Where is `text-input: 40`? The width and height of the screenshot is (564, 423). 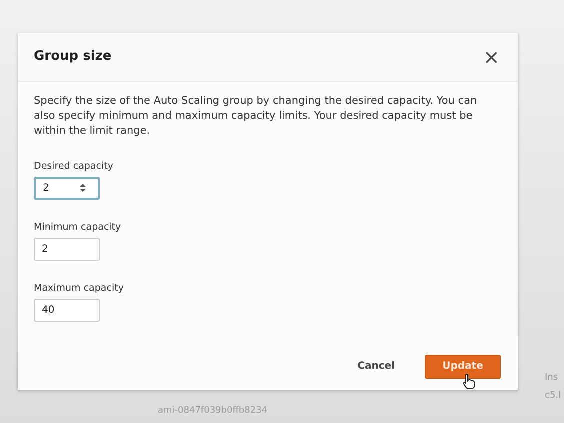
text-input: 40 is located at coordinates (67, 310).